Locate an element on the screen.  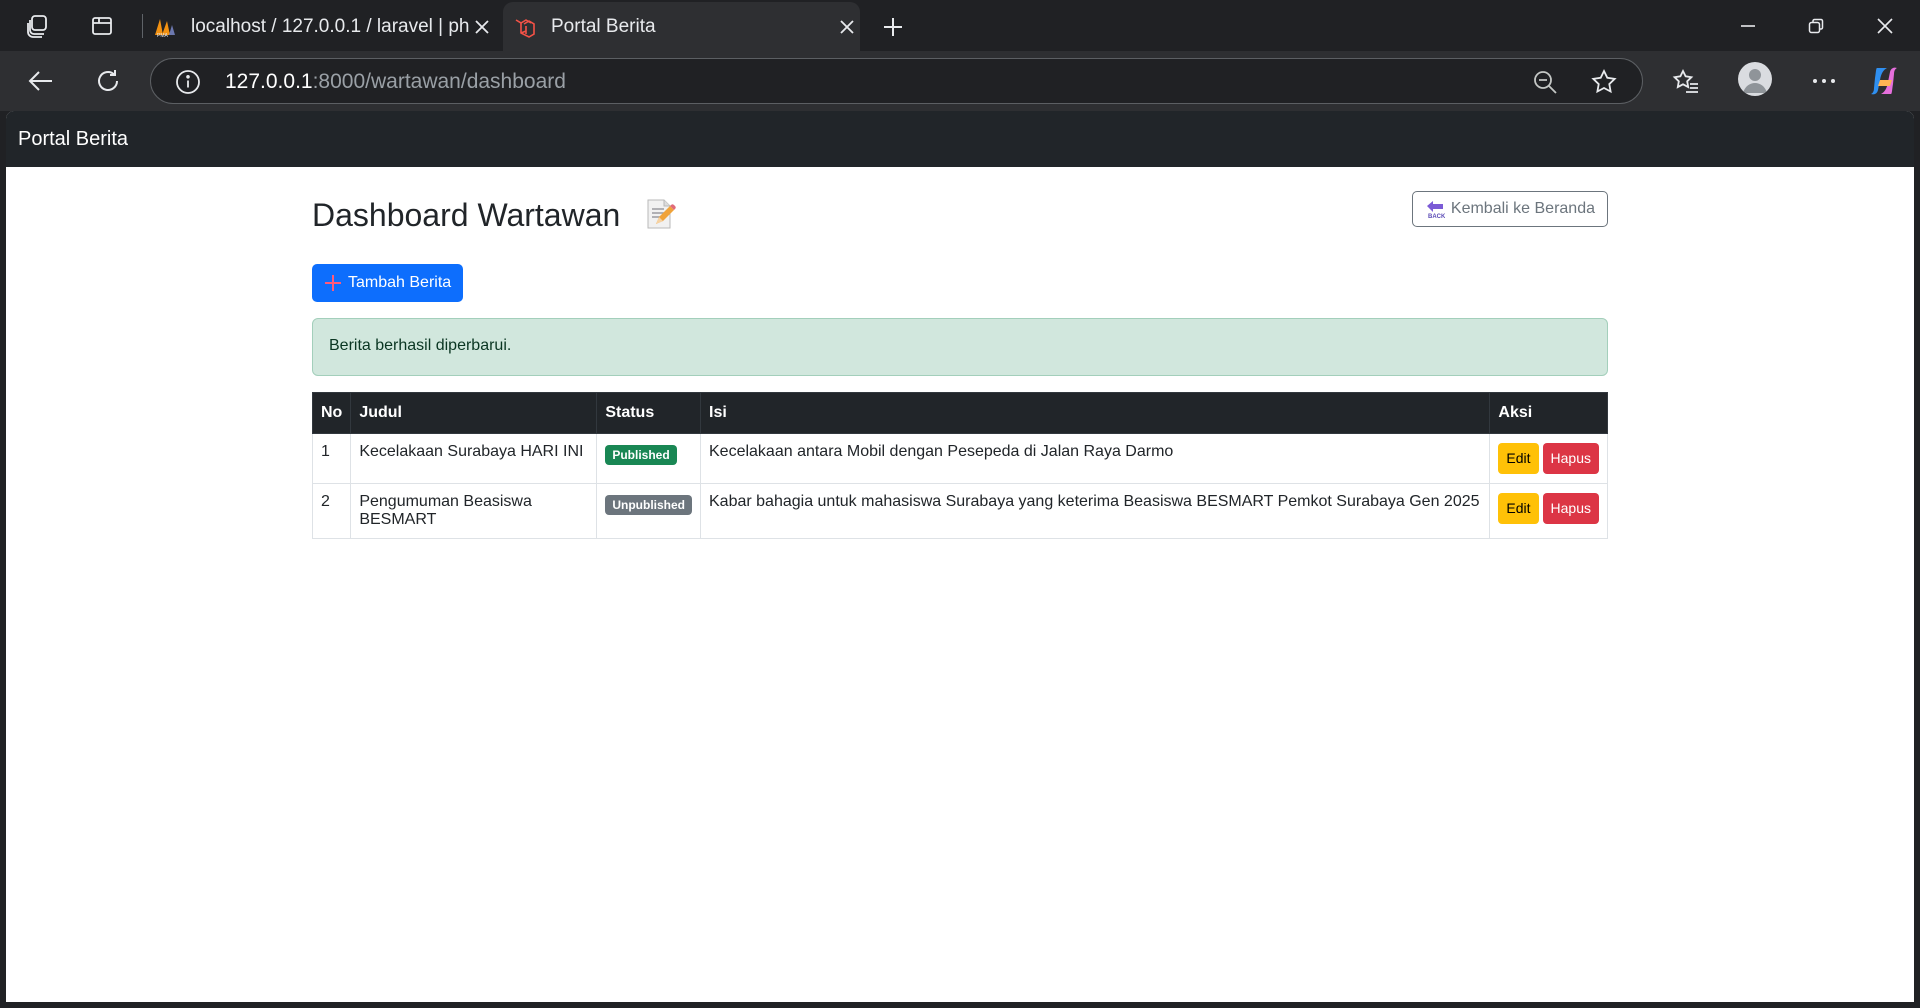
zoom-icon is located at coordinates (1545, 82).